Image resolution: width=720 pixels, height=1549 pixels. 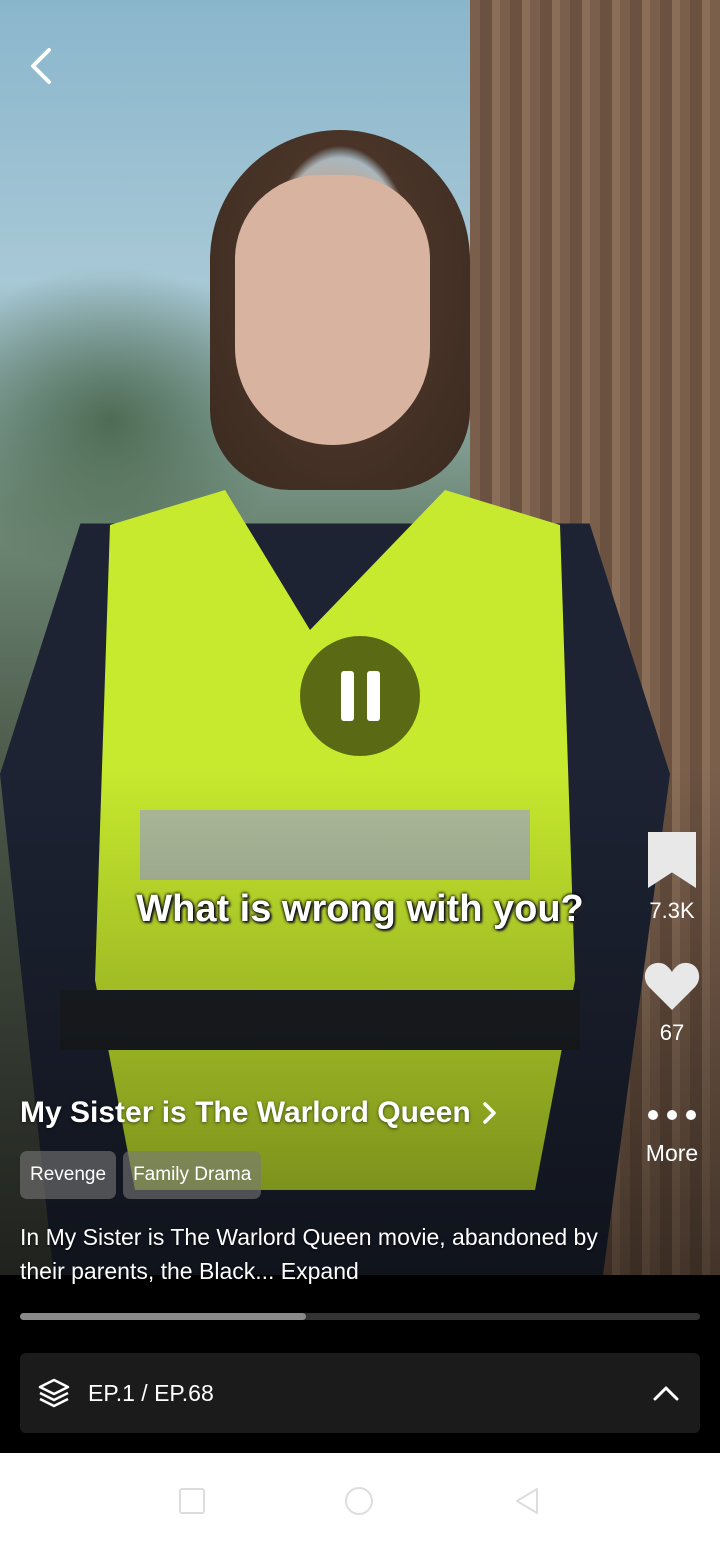 I want to click on back-triangle-icon, so click(x=527, y=1501).